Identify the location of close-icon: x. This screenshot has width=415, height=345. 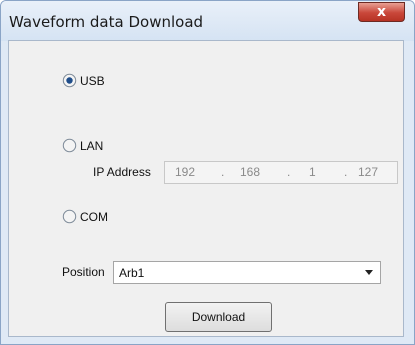
(381, 12).